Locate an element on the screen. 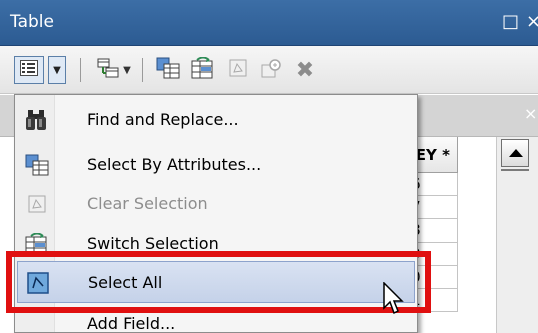 This screenshot has width=538, height=333. menu-item-label: Clear Selection is located at coordinates (147, 203).